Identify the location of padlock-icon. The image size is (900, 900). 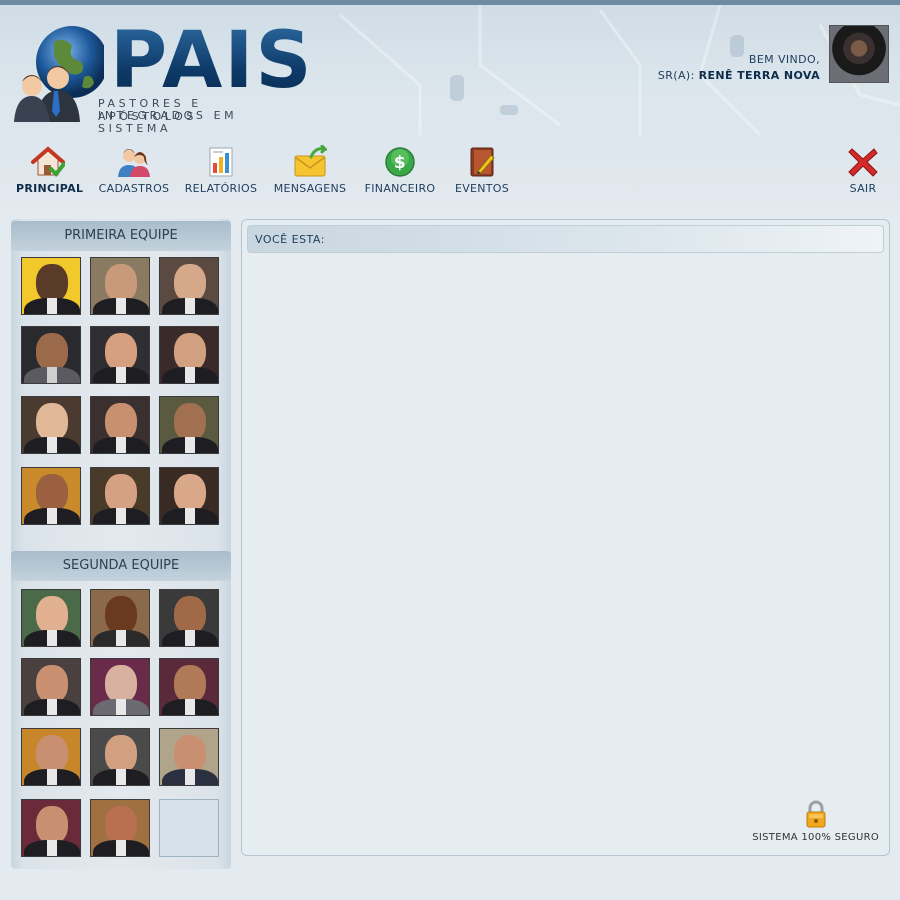
(816, 814).